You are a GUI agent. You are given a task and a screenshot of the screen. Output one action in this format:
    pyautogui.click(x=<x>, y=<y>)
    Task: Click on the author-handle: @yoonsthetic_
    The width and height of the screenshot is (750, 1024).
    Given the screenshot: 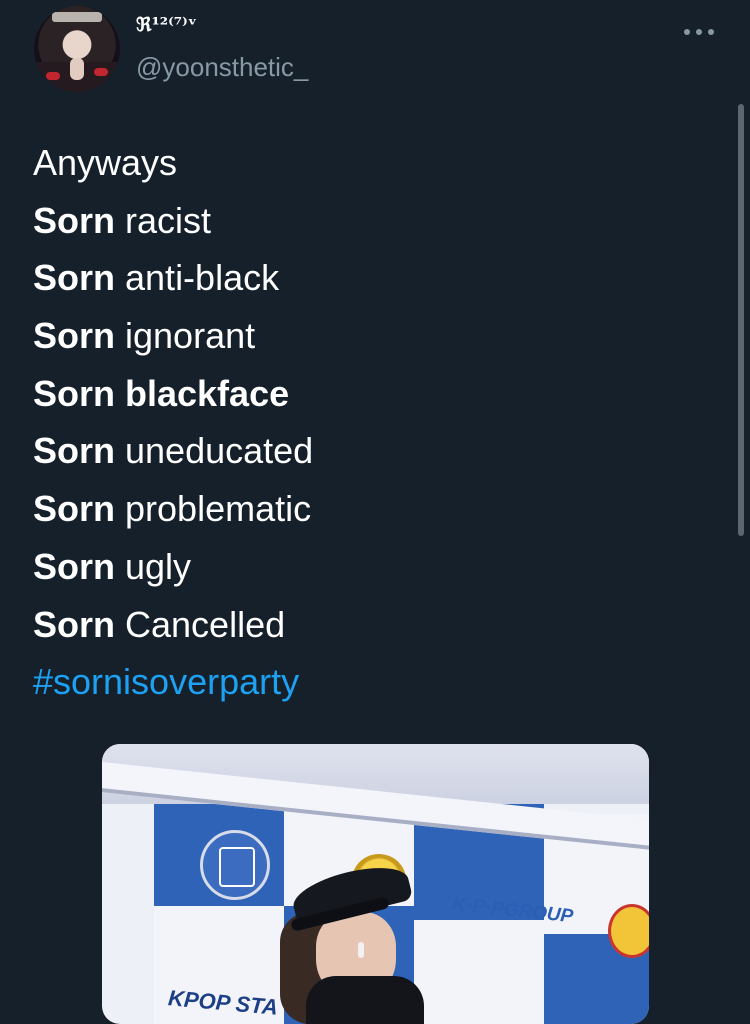 What is the action you would take?
    pyautogui.click(x=222, y=67)
    